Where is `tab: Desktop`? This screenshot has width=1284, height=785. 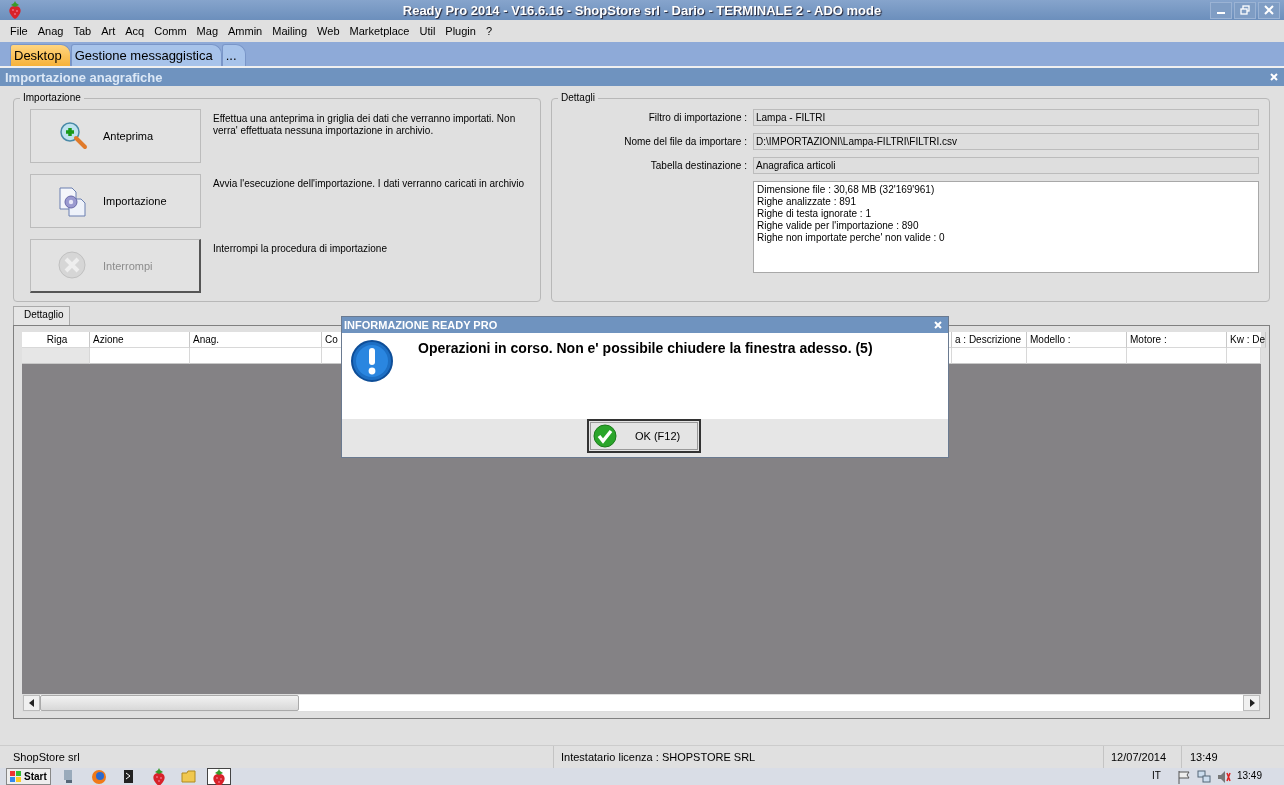 tab: Desktop is located at coordinates (40, 55).